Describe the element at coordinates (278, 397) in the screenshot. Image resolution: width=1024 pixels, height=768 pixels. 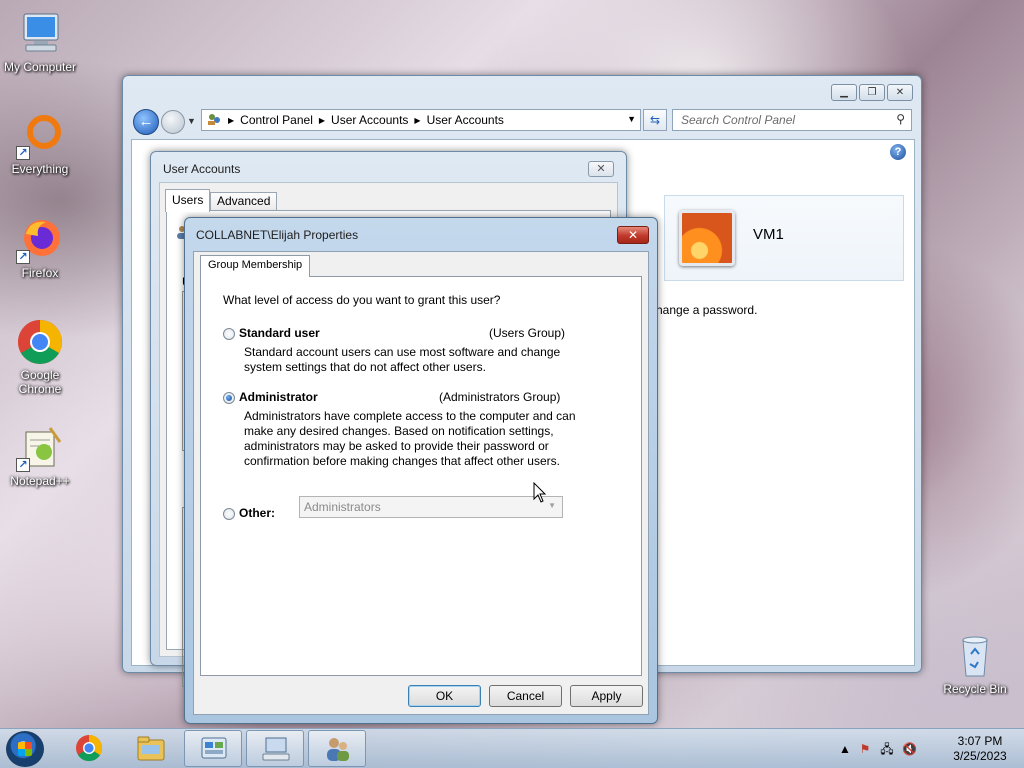
I see `administrator-label: Administrator` at that location.